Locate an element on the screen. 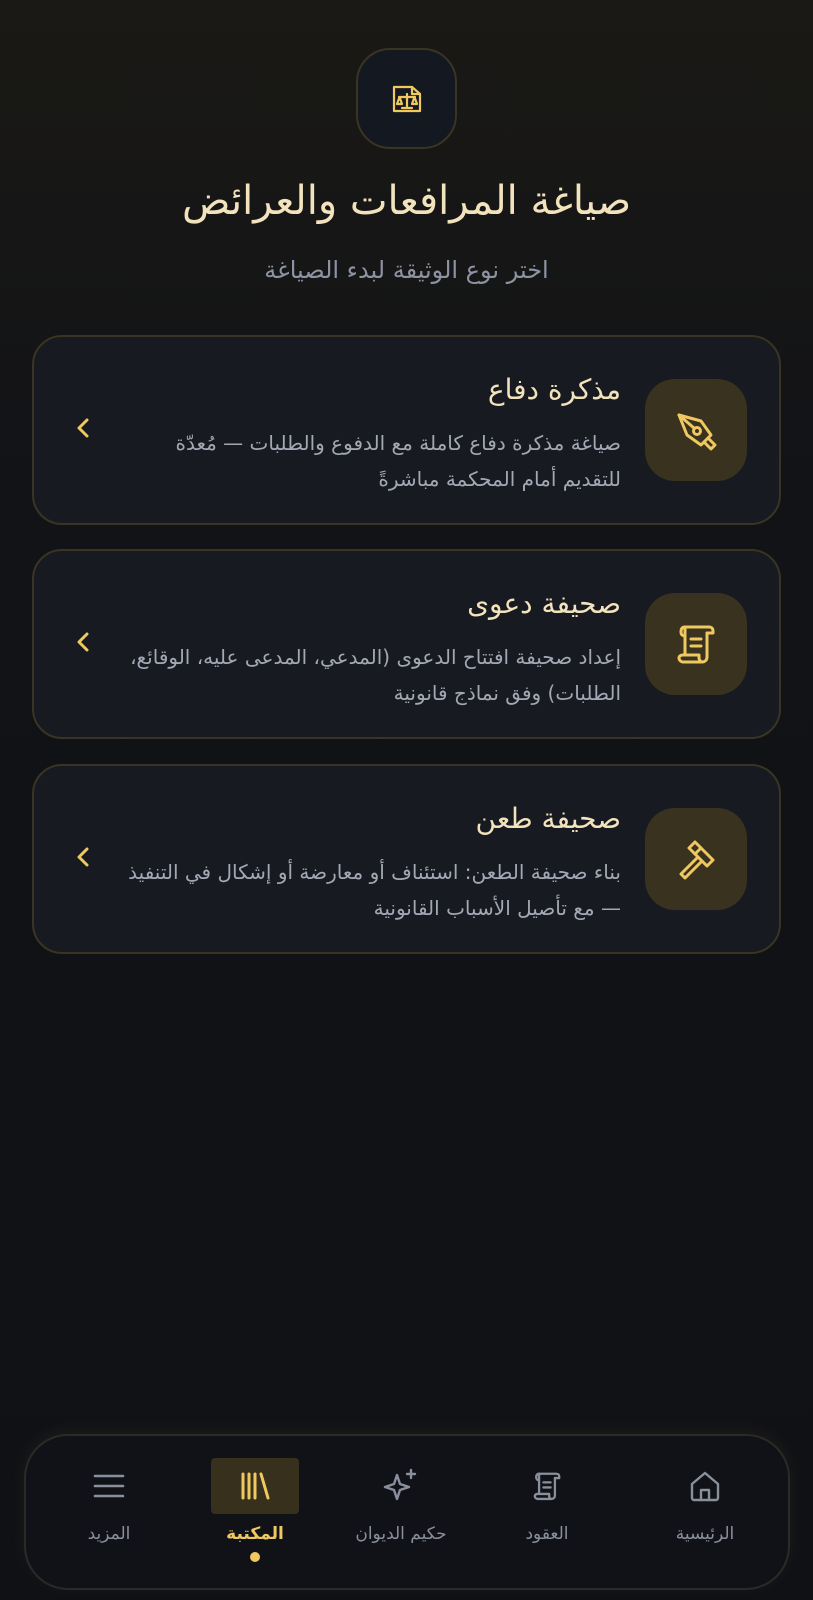 The image size is (813, 1600). library-icon is located at coordinates (255, 1486).